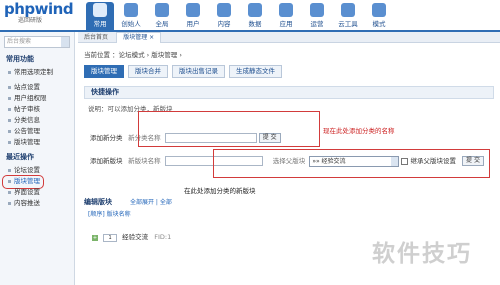 The height and width of the screenshot is (285, 500). What do you see at coordinates (131, 10) in the screenshot?
I see `founder-icon` at bounding box center [131, 10].